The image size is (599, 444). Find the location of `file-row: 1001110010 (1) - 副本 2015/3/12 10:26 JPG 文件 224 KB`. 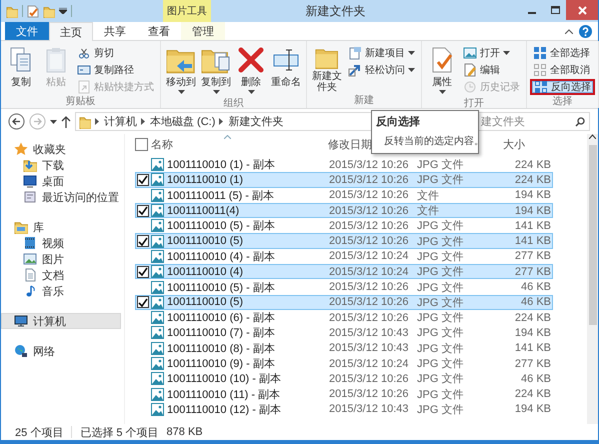

file-row: 1001110010 (1) - 副本 2015/3/12 10:26 JPG 文件 224 KB is located at coordinates (344, 164).